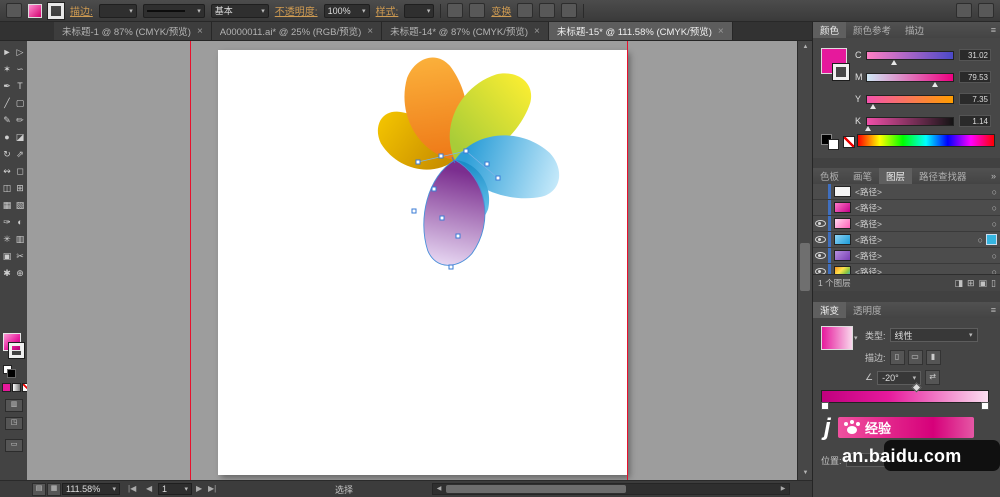 This screenshot has width=1000, height=497. What do you see at coordinates (346, 10) in the screenshot?
I see `opacity-select: 100% ▾` at bounding box center [346, 10].